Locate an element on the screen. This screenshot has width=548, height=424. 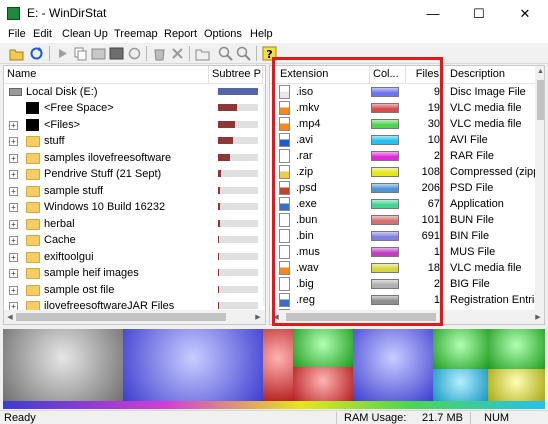
tree-vertical-scrollbar is located at coordinates (264, 195).